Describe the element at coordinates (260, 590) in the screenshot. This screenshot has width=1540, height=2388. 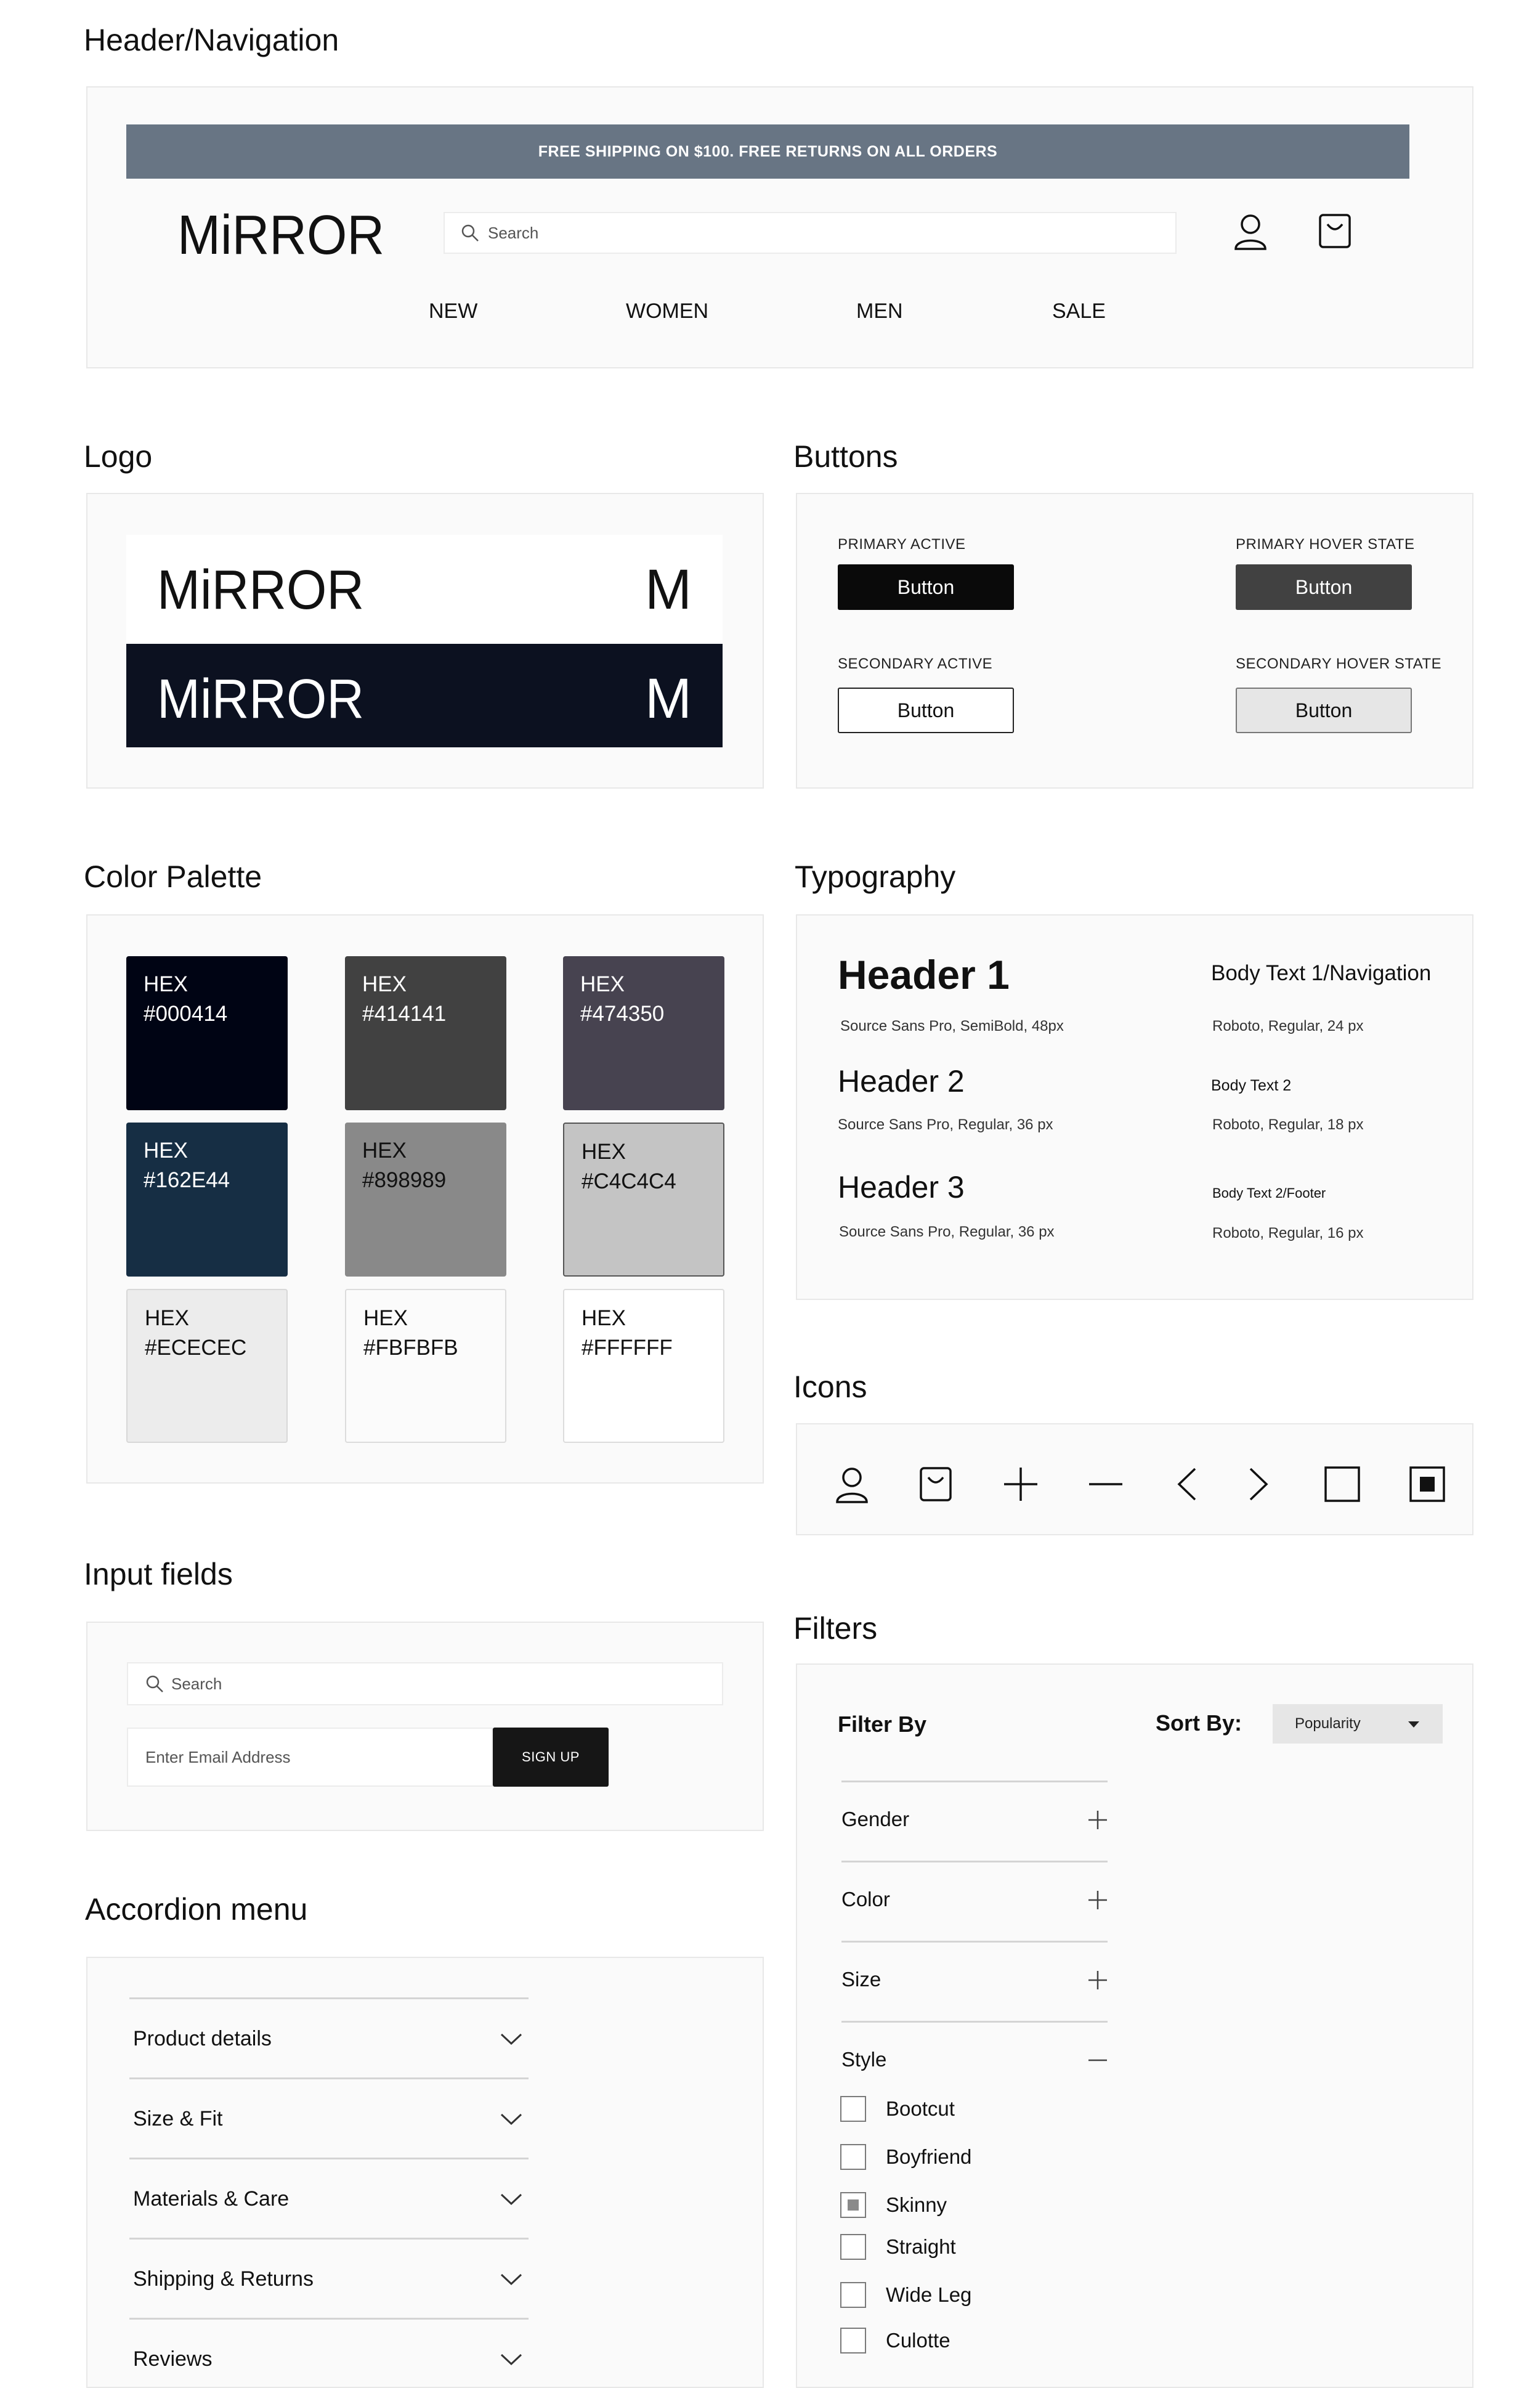
I see `logo-wordmark-light: MiRROR` at that location.